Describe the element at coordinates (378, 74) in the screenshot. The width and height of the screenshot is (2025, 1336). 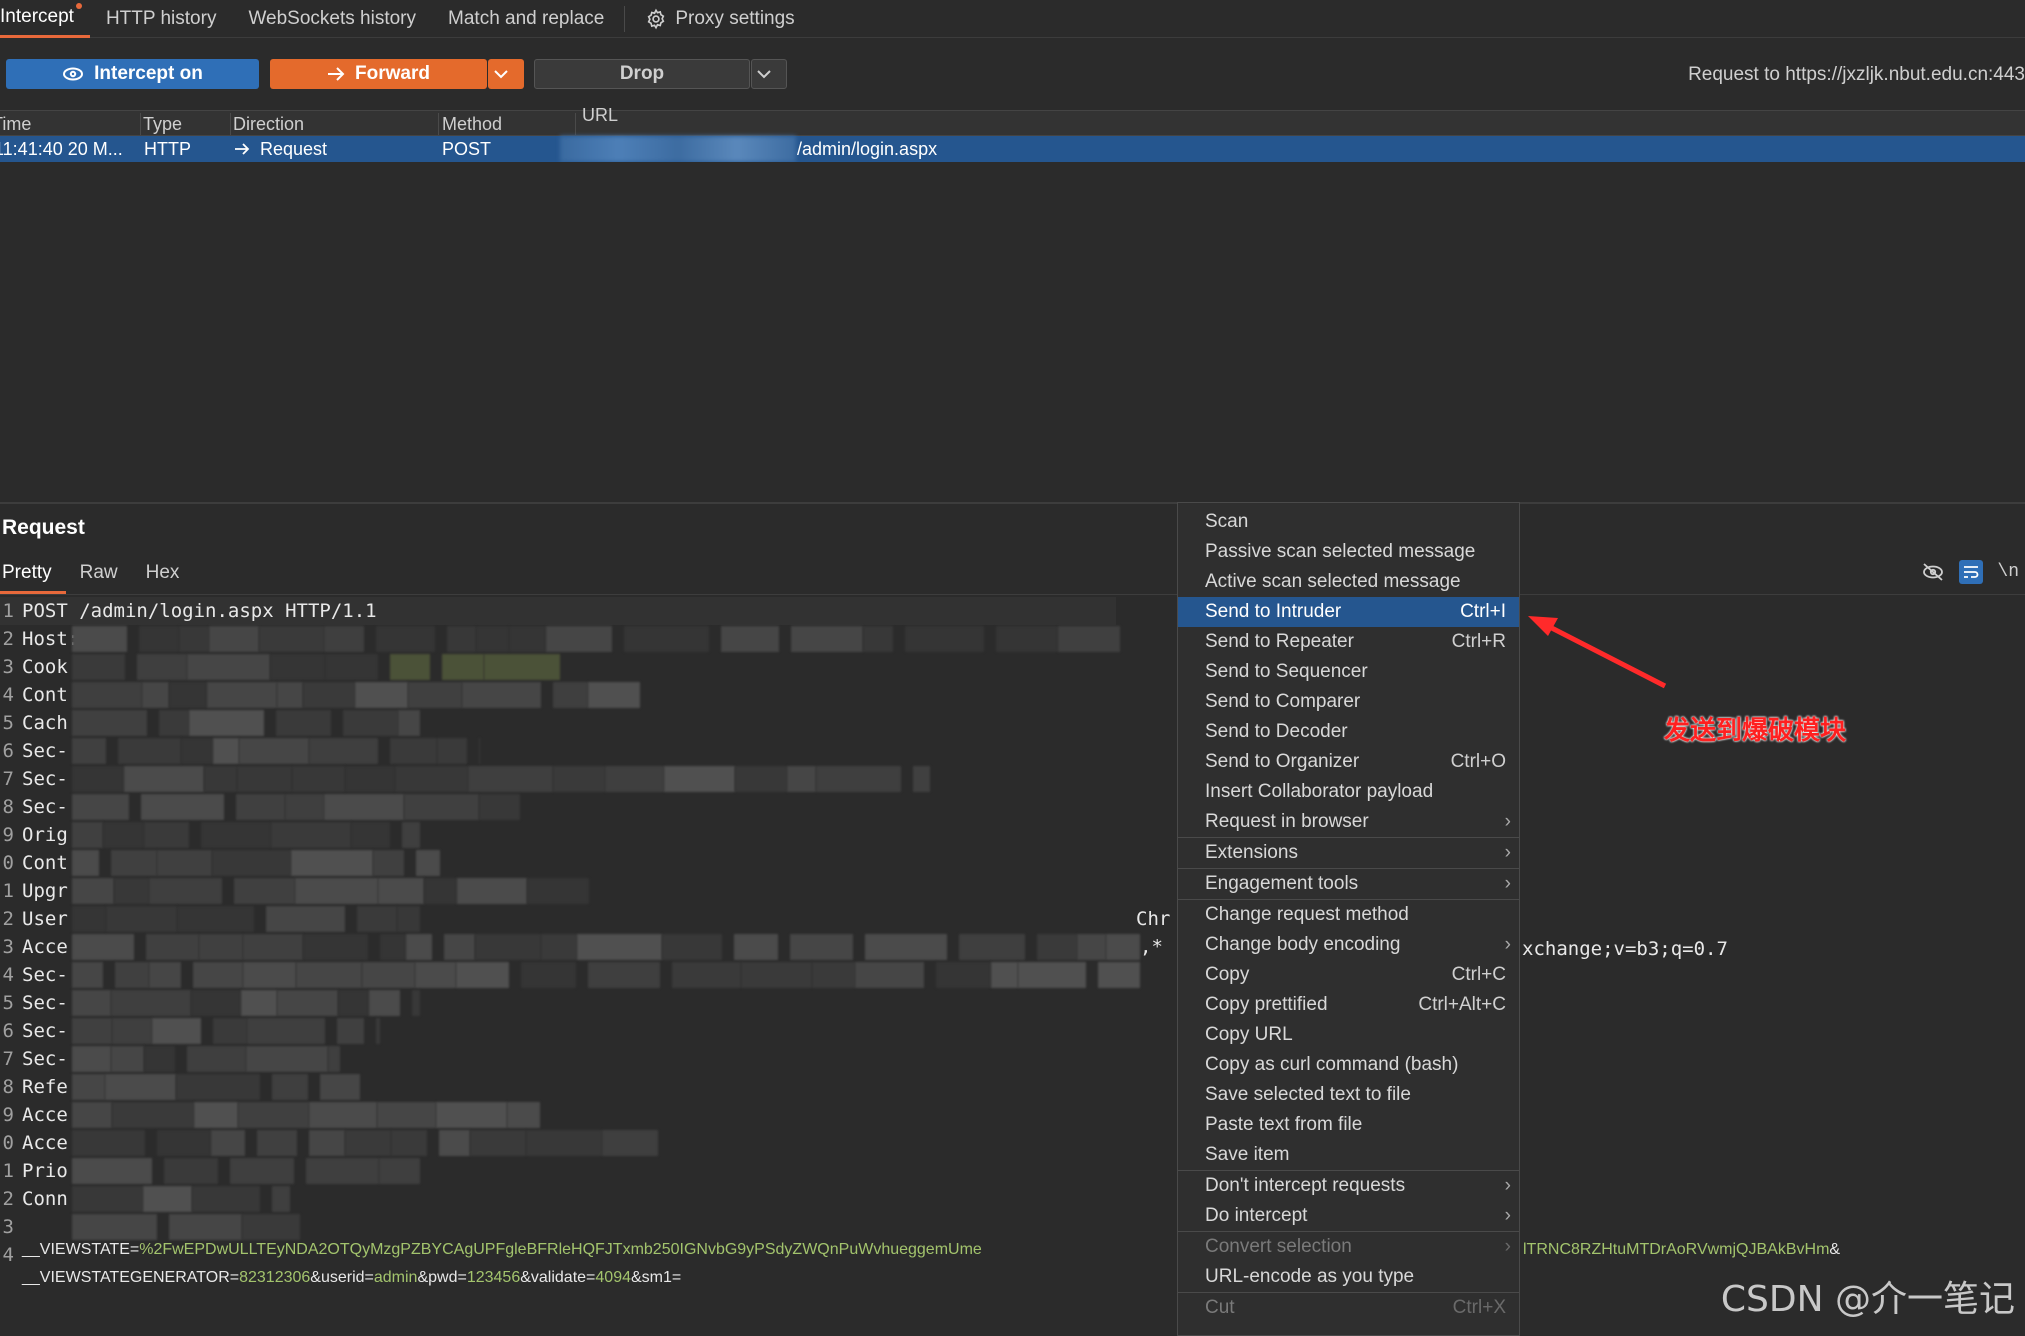
I see `forward-button: Forward` at that location.